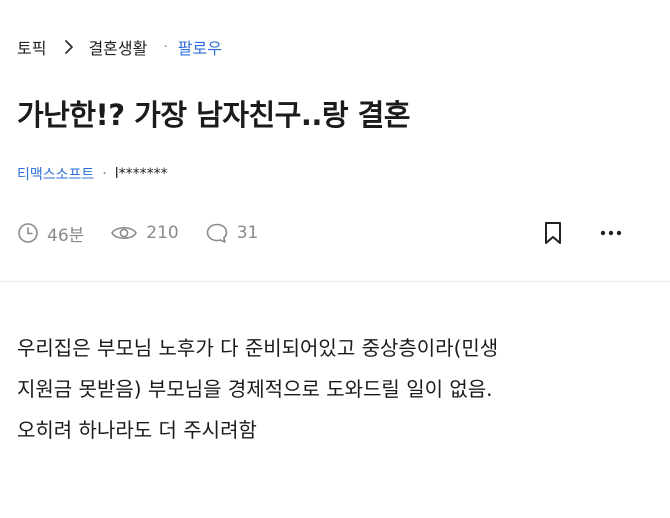  Describe the element at coordinates (217, 233) in the screenshot. I see `comment-bubble-icon` at that location.